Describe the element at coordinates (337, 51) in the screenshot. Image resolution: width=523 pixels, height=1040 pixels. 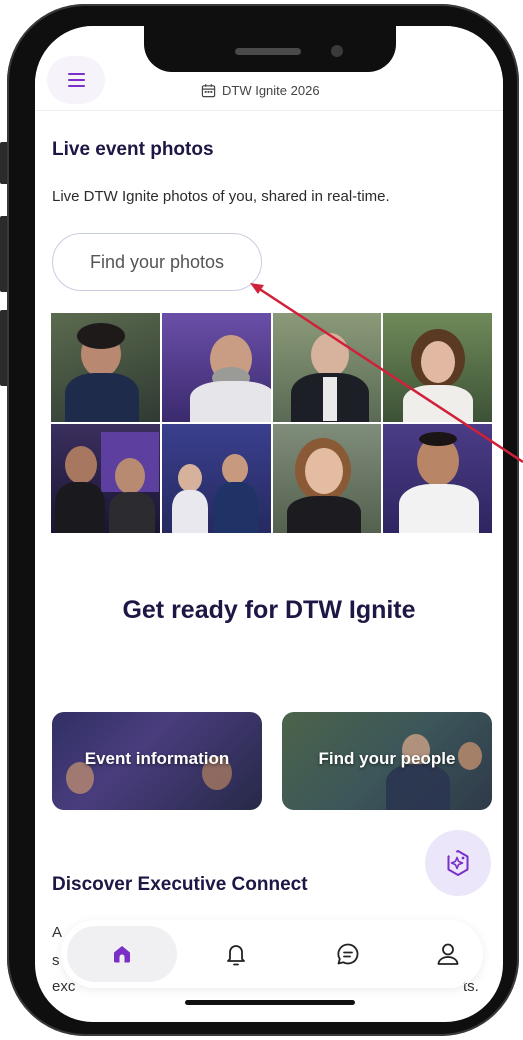
I see `camera` at that location.